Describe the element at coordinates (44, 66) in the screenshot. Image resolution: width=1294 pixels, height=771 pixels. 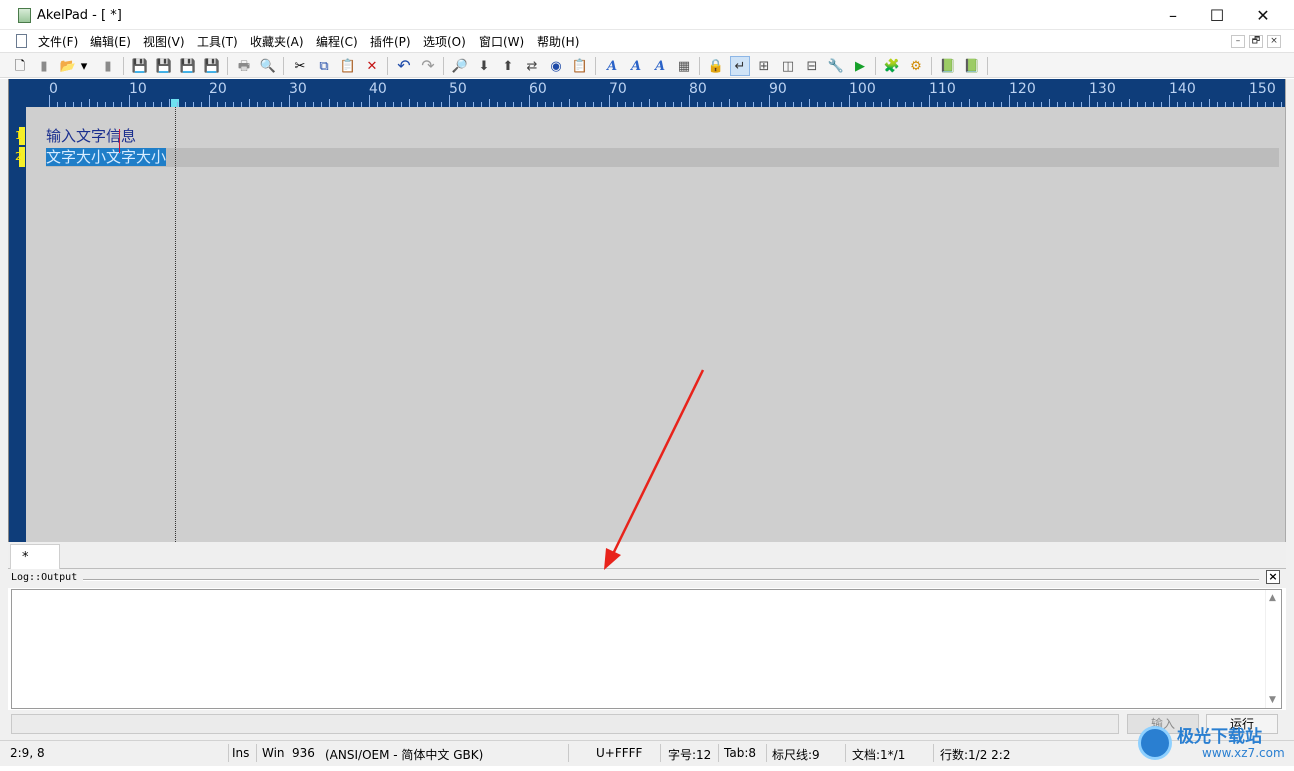
I see `new-window-icon: ▮` at that location.